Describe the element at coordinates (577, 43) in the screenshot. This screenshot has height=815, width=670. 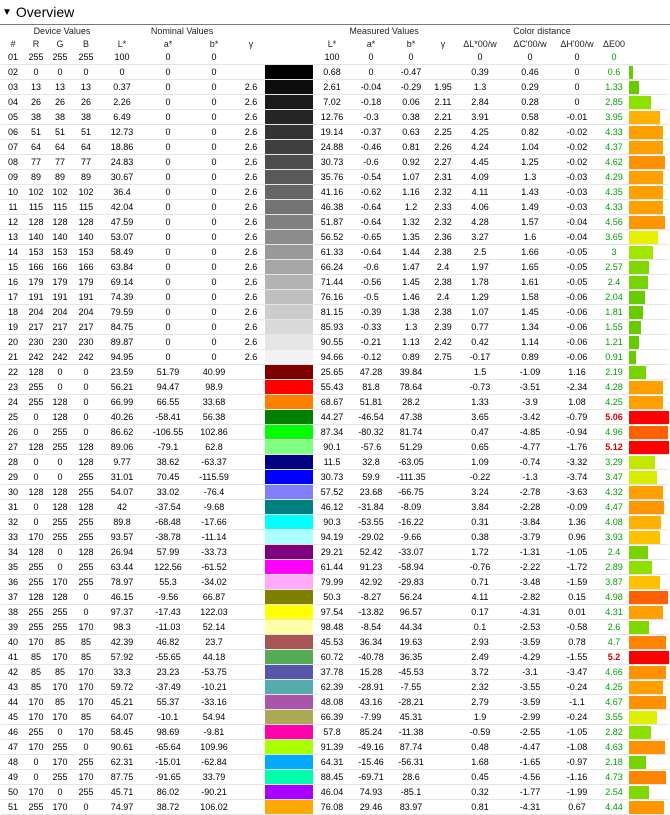
I see `column-header: ΔH'00/w` at that location.